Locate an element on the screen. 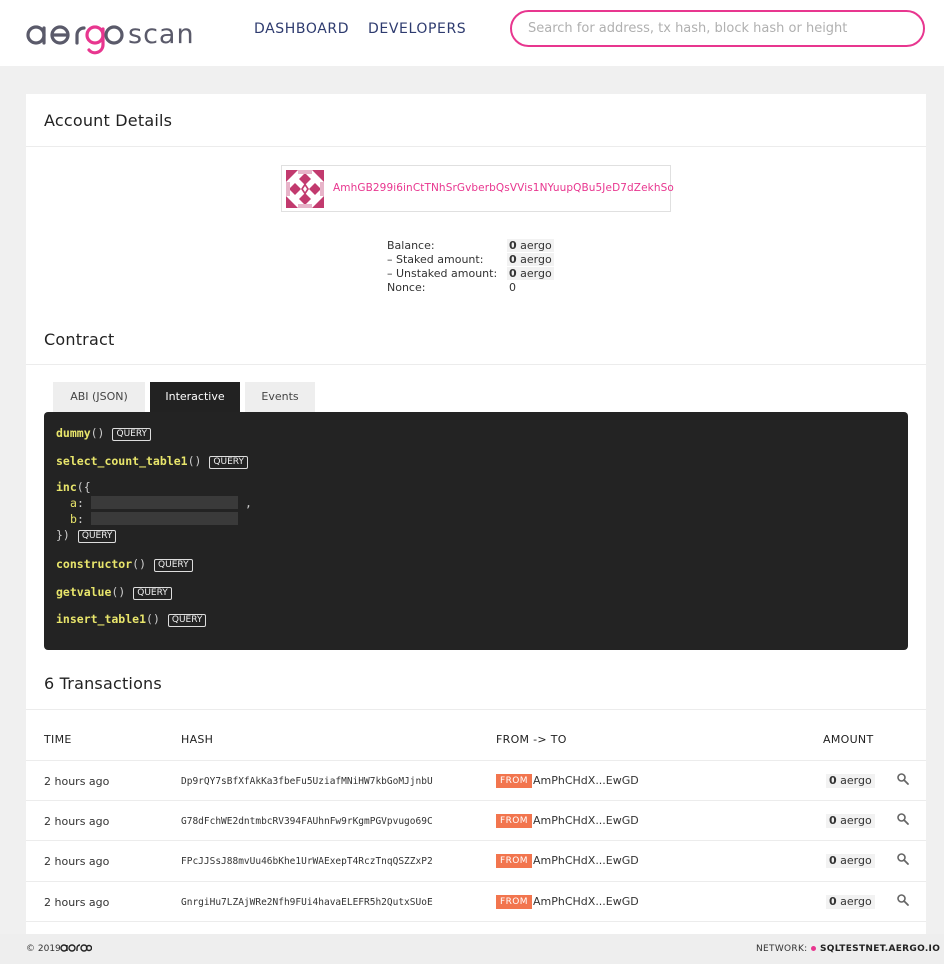 The image size is (944, 964). unstaked-value: 0 aergo is located at coordinates (530, 273).